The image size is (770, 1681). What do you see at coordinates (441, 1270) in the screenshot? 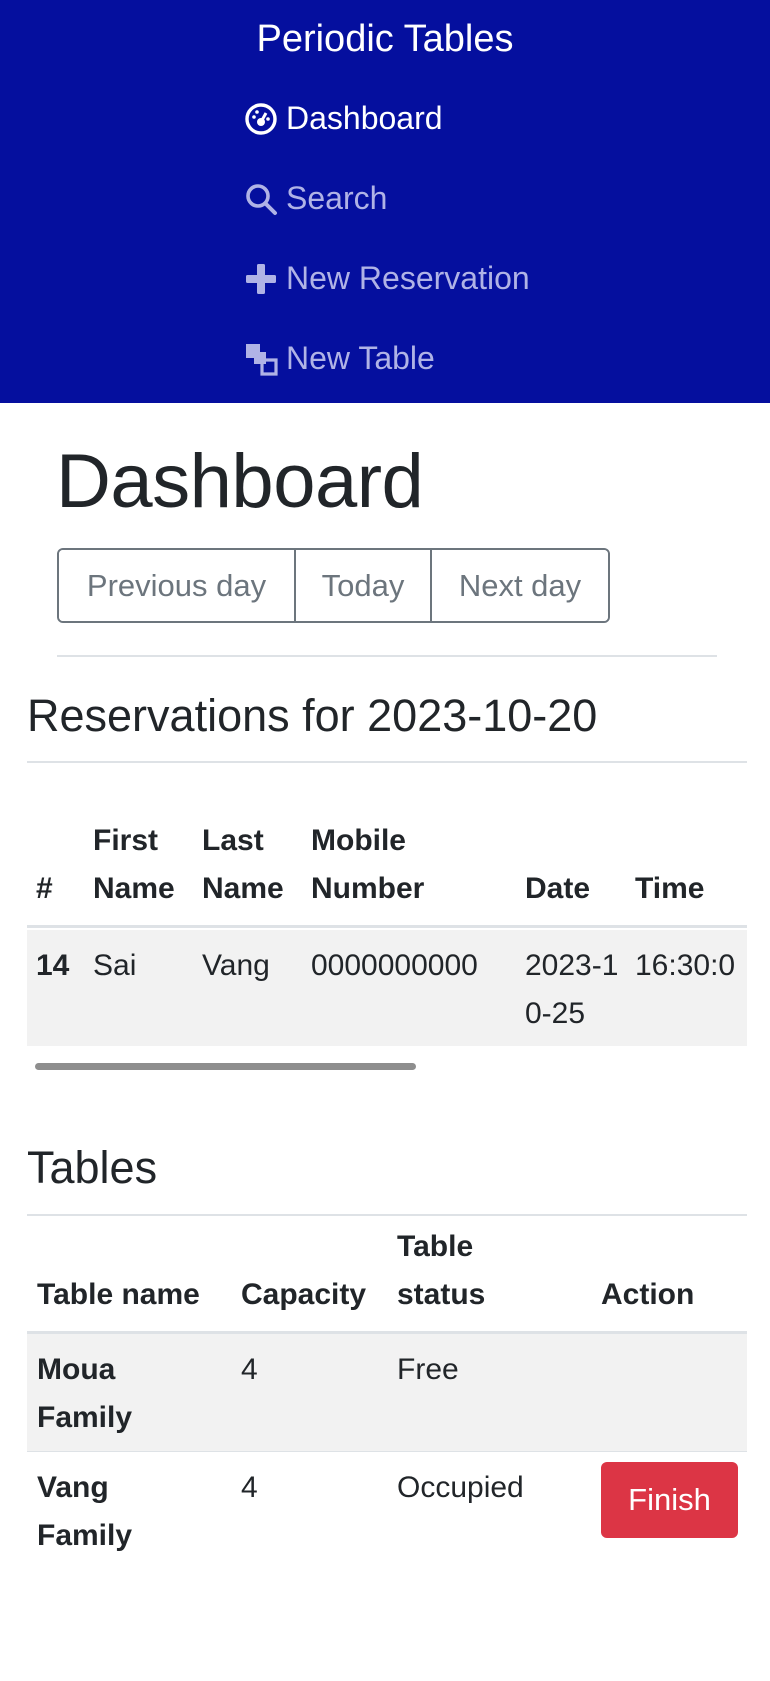
I see `column-header-table-status: Table status` at bounding box center [441, 1270].